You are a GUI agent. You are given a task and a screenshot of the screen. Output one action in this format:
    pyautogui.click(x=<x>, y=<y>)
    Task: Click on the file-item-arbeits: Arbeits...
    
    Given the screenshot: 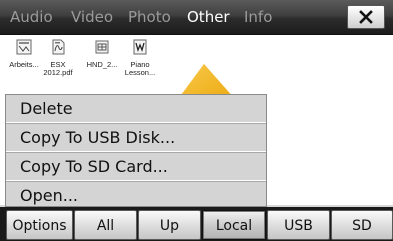 What is the action you would take?
    pyautogui.click(x=24, y=54)
    